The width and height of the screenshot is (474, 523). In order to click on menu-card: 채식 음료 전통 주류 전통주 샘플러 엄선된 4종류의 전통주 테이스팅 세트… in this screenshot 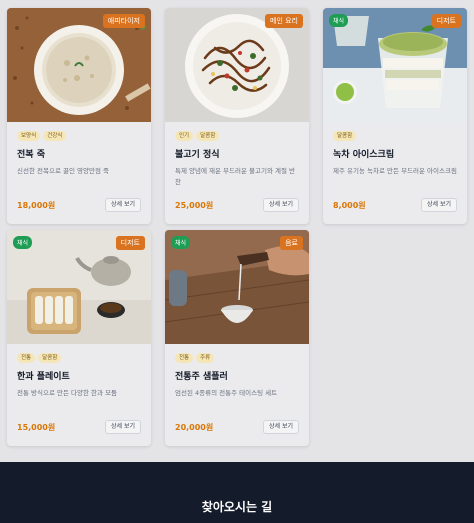, I will do `click(237, 338)`.